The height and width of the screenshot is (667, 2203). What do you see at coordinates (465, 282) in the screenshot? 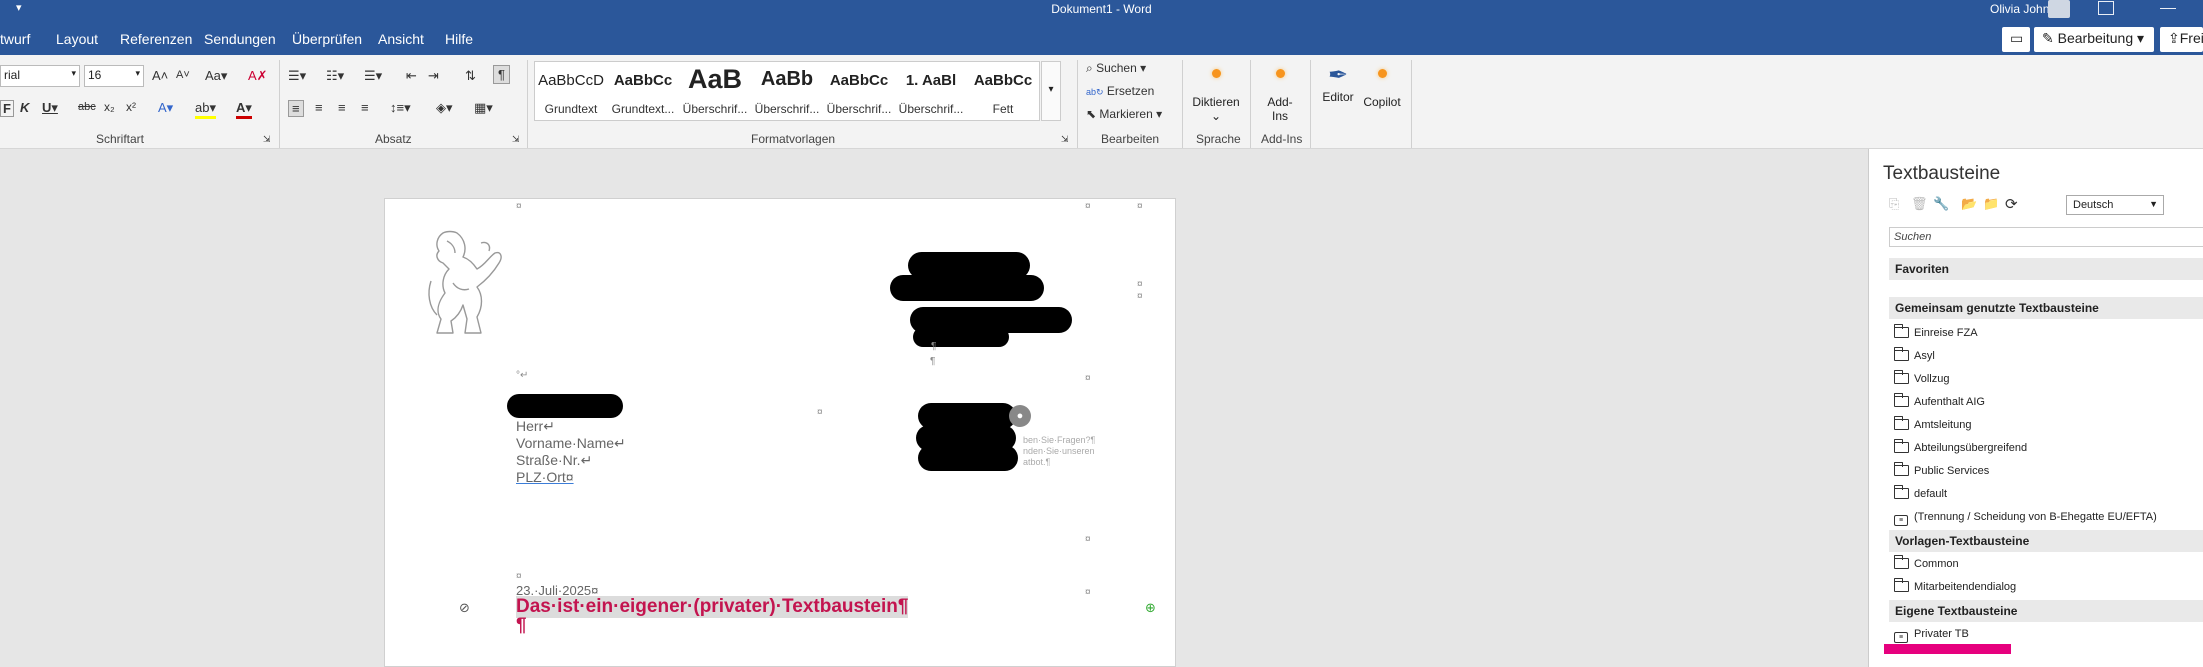
I see `lion-logo-icon` at bounding box center [465, 282].